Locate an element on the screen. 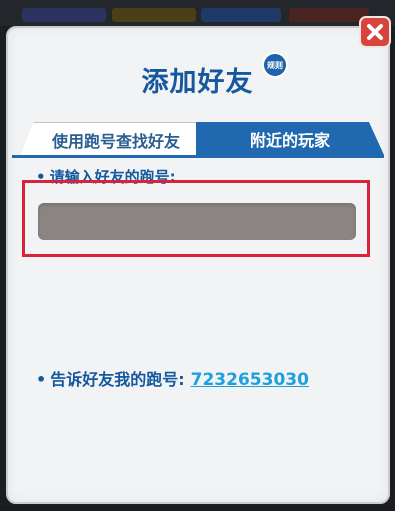 This screenshot has height=511, width=395. my-runner-id-link: 7232653030 is located at coordinates (250, 380).